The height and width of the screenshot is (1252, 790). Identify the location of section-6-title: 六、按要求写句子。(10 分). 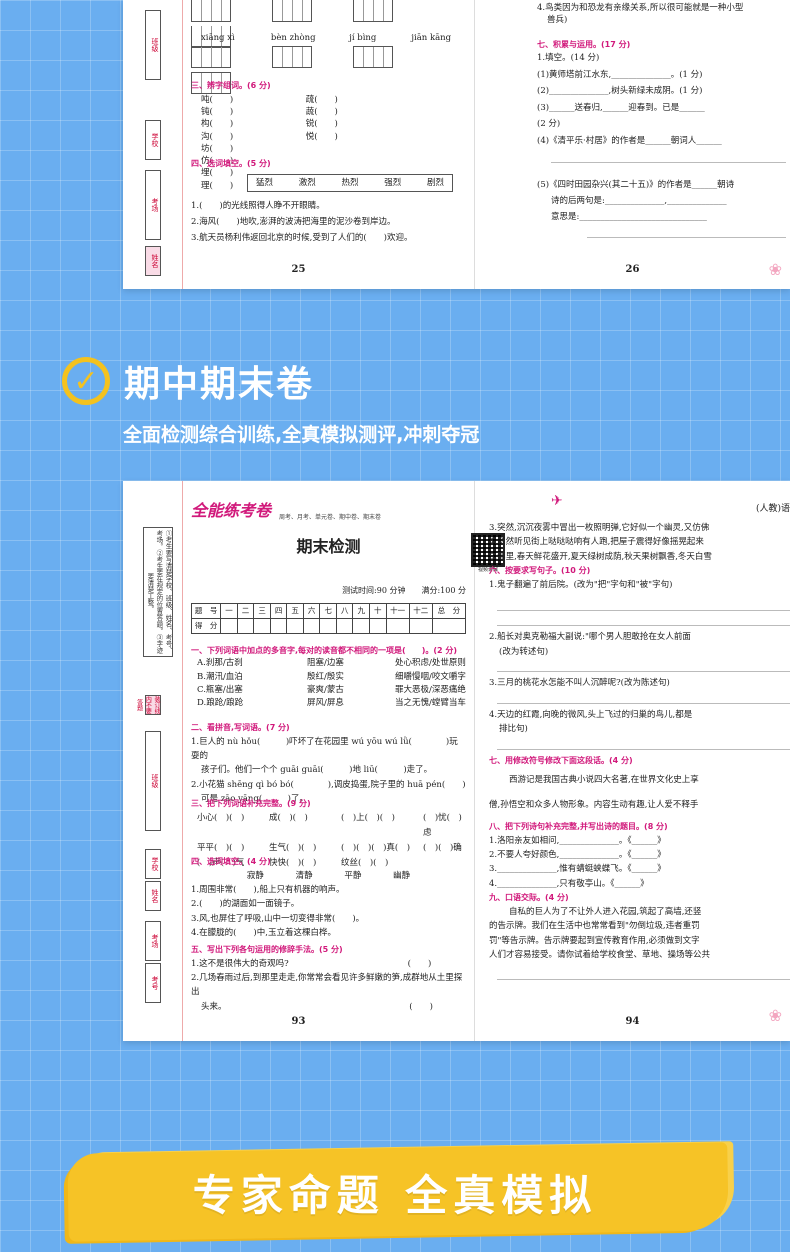
(540, 571).